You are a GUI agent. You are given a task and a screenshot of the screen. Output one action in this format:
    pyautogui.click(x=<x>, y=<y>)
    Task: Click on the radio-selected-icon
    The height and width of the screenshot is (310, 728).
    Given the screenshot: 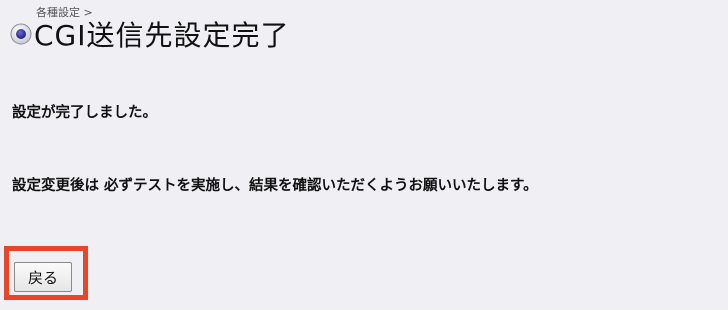 What is the action you would take?
    pyautogui.click(x=21, y=34)
    